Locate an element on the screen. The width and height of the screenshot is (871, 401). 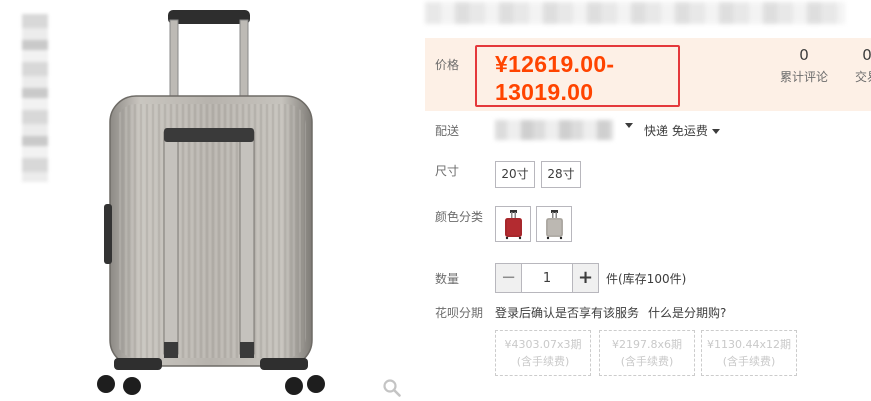
size-option-20: 20寸 is located at coordinates (515, 174).